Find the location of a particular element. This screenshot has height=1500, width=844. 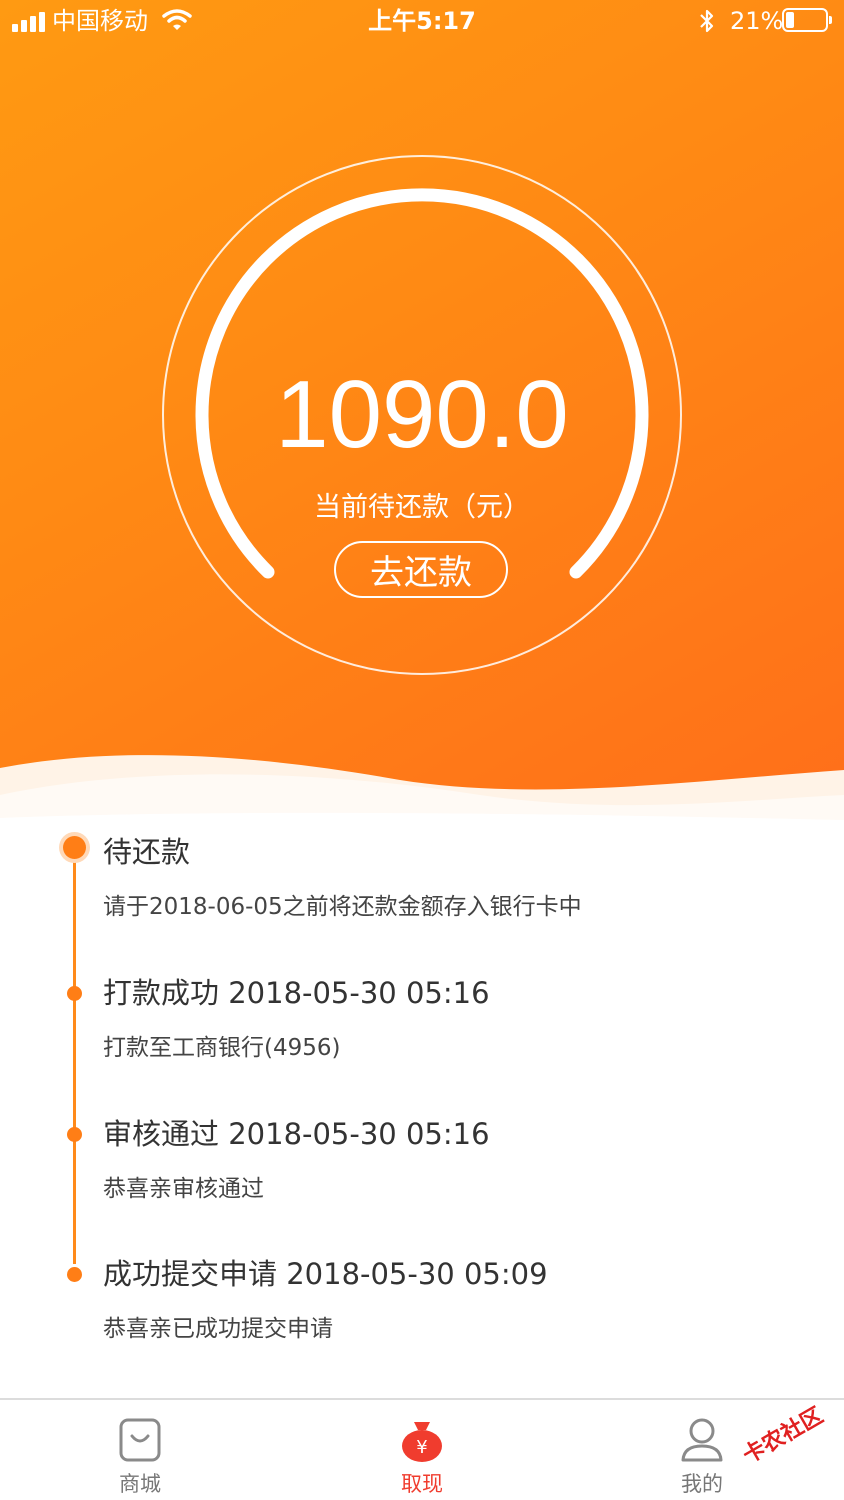

timeline-desc: 请于2018-06-05之前将还款金额存入银行卡中 is located at coordinates (342, 907).